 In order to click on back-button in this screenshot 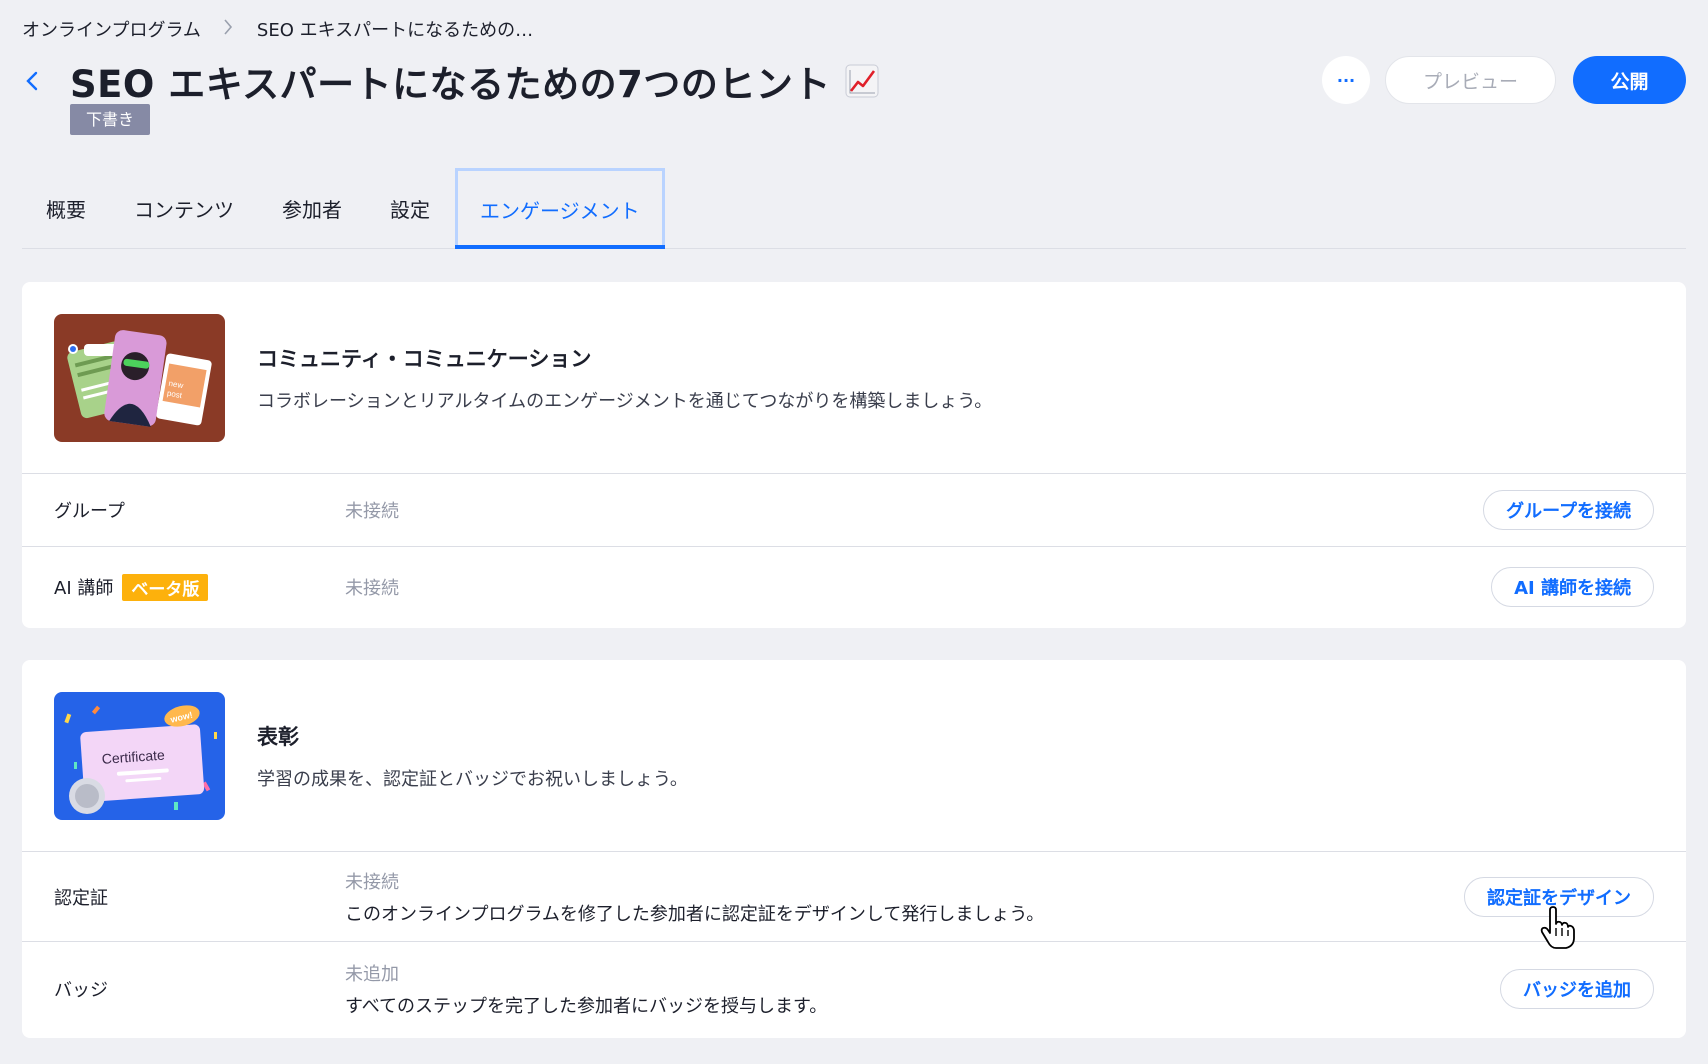, I will do `click(32, 81)`.